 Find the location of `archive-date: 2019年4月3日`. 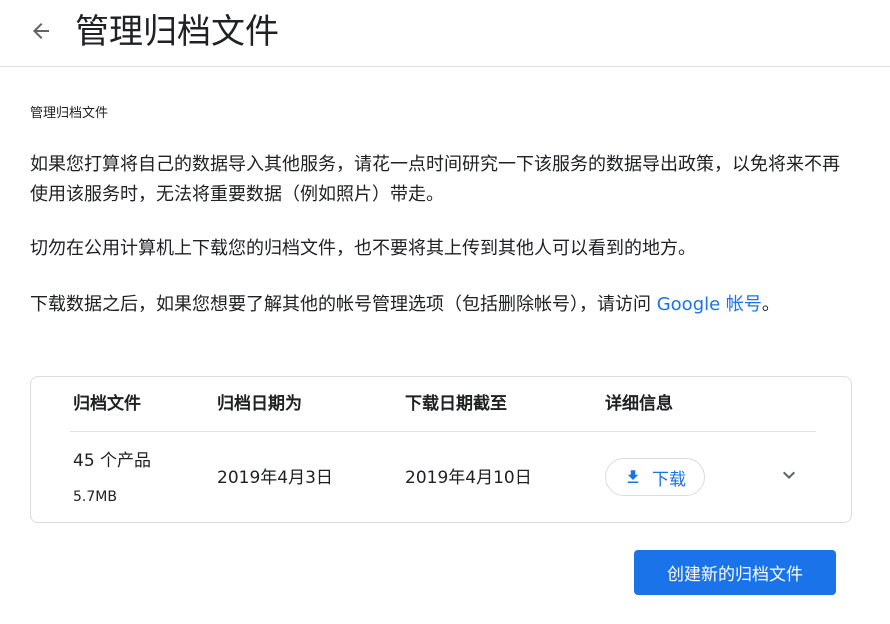

archive-date: 2019年4月3日 is located at coordinates (275, 478).